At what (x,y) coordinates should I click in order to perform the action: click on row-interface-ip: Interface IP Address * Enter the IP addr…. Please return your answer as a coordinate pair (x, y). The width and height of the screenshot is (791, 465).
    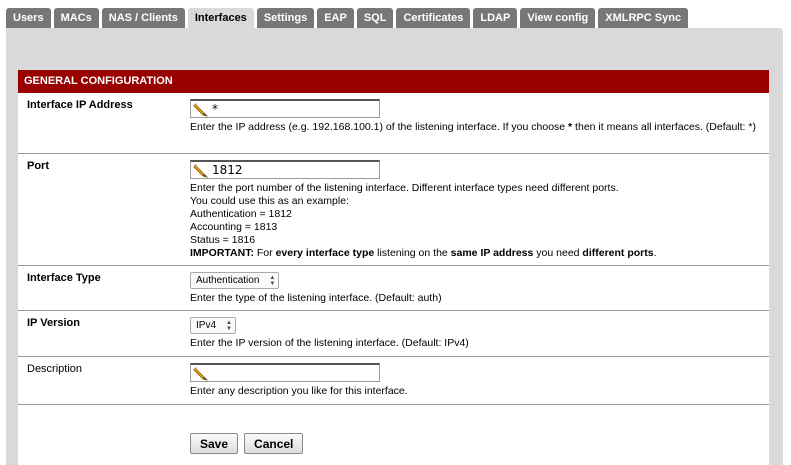
    Looking at the image, I should click on (393, 123).